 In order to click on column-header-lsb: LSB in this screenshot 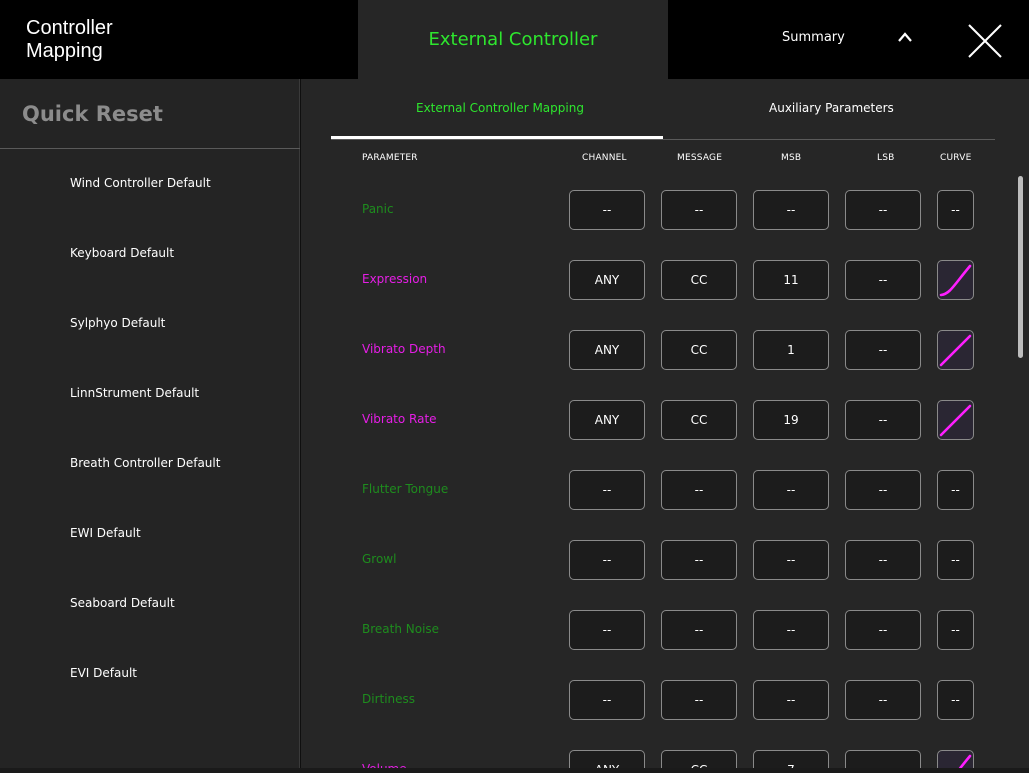, I will do `click(886, 158)`.